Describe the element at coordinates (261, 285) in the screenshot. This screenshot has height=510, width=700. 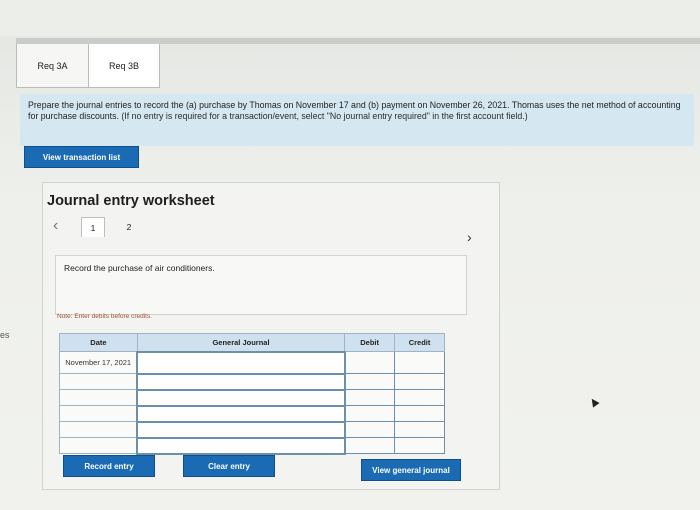
I see `transaction-description: Record the purchase of air conditioners.` at that location.